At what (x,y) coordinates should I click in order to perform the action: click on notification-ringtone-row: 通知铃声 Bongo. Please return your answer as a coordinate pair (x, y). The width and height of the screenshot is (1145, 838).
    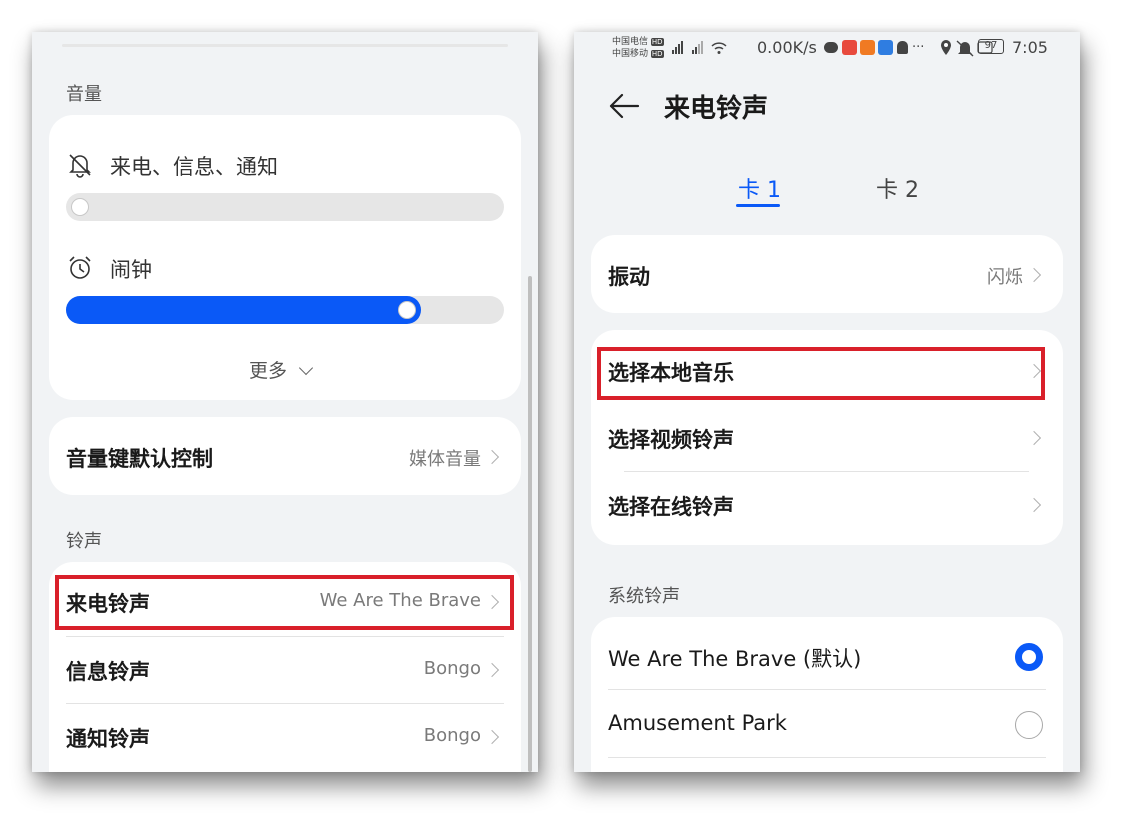
    Looking at the image, I should click on (285, 736).